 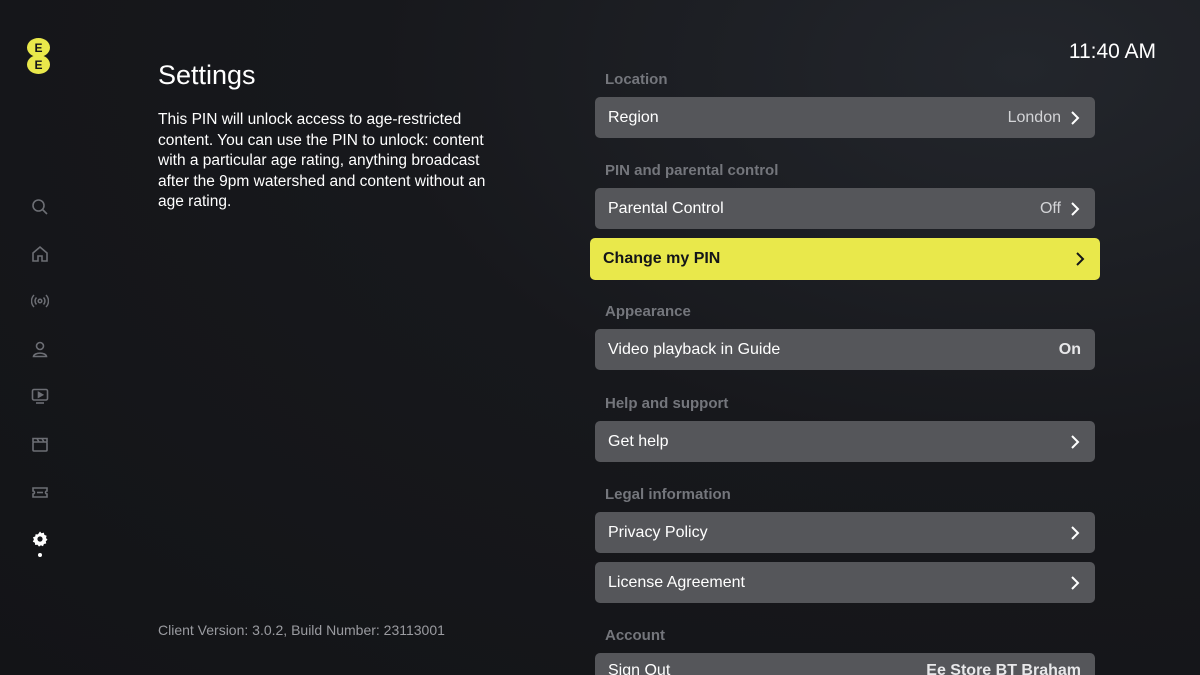 What do you see at coordinates (694, 349) in the screenshot?
I see `video-playback-label: Video playback in Guide` at bounding box center [694, 349].